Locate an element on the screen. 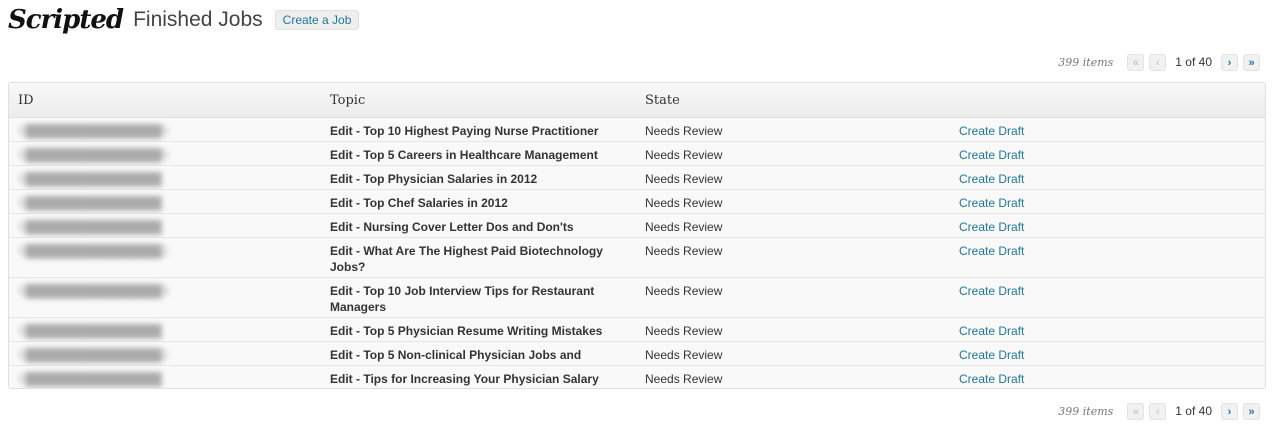 This screenshot has height=445, width=1277. table-header: ID Topic State is located at coordinates (637, 100).